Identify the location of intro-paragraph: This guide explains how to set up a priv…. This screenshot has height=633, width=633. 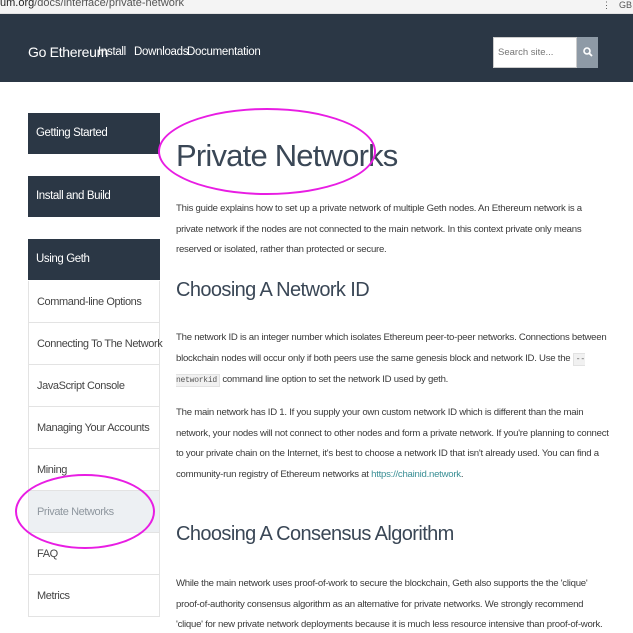
(379, 229).